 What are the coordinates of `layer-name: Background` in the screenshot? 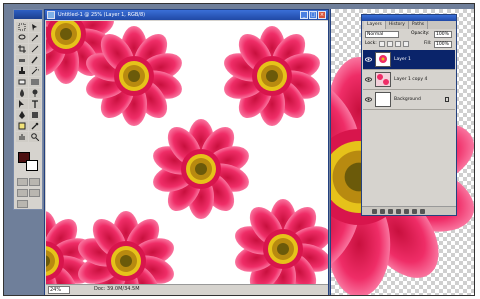 It's located at (407, 100).